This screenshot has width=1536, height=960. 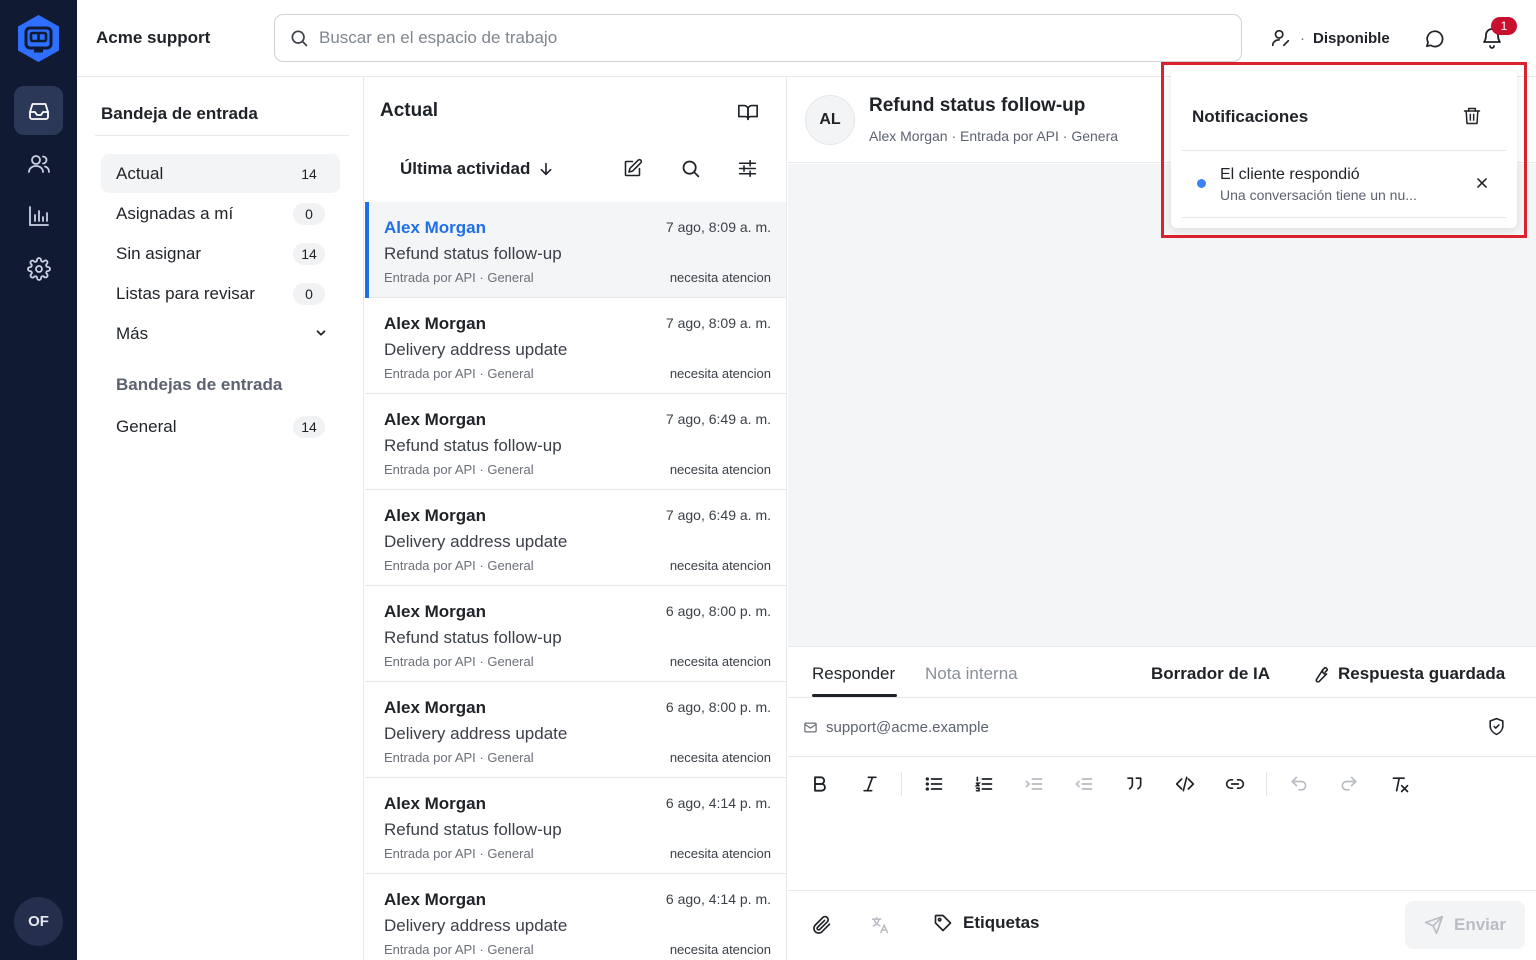 I want to click on nav-reports-button, so click(x=38, y=215).